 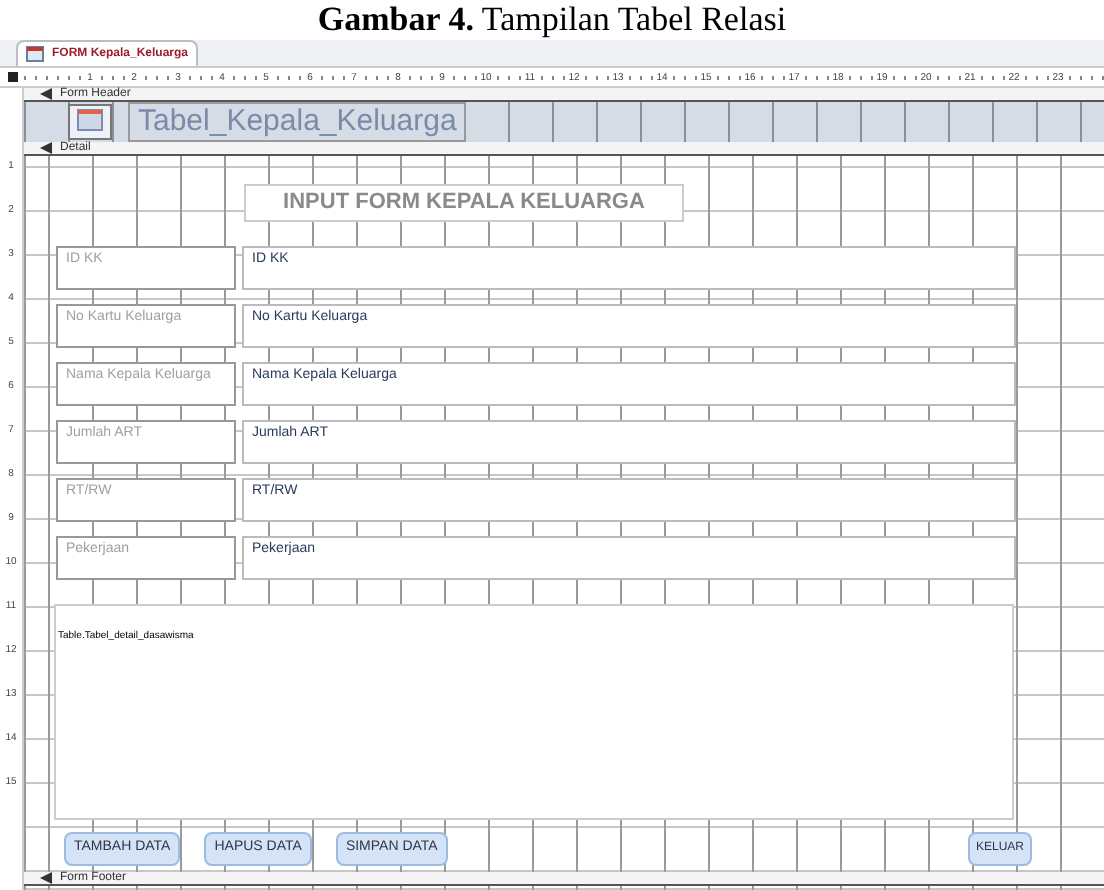 What do you see at coordinates (12, 77) in the screenshot?
I see `form-selector` at bounding box center [12, 77].